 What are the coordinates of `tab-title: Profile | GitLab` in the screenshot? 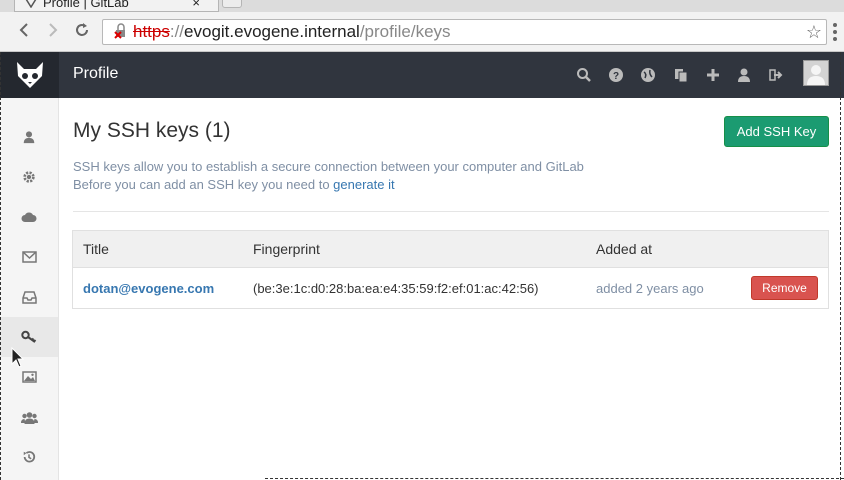 It's located at (86, 5).